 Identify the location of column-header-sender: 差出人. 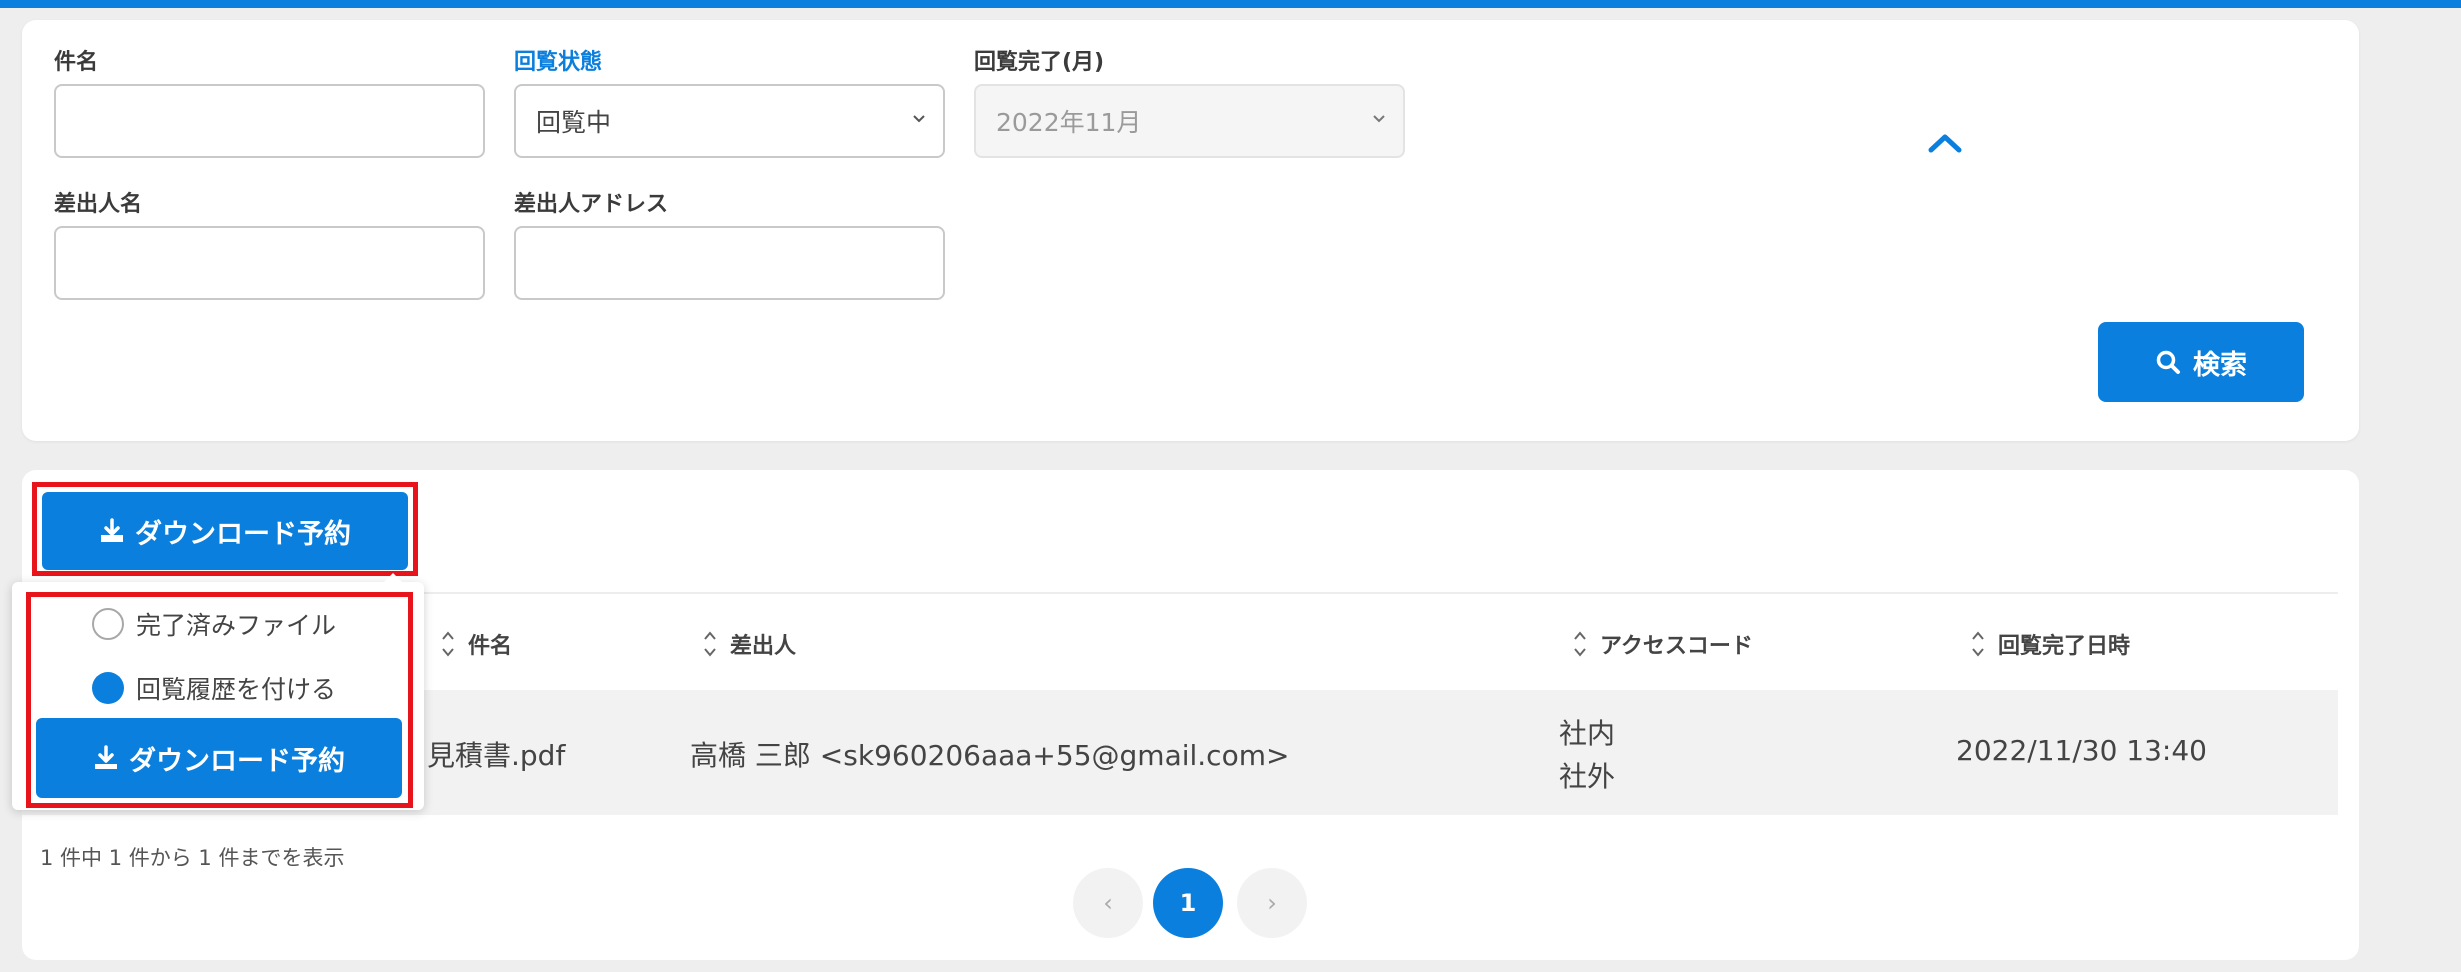
(749, 644).